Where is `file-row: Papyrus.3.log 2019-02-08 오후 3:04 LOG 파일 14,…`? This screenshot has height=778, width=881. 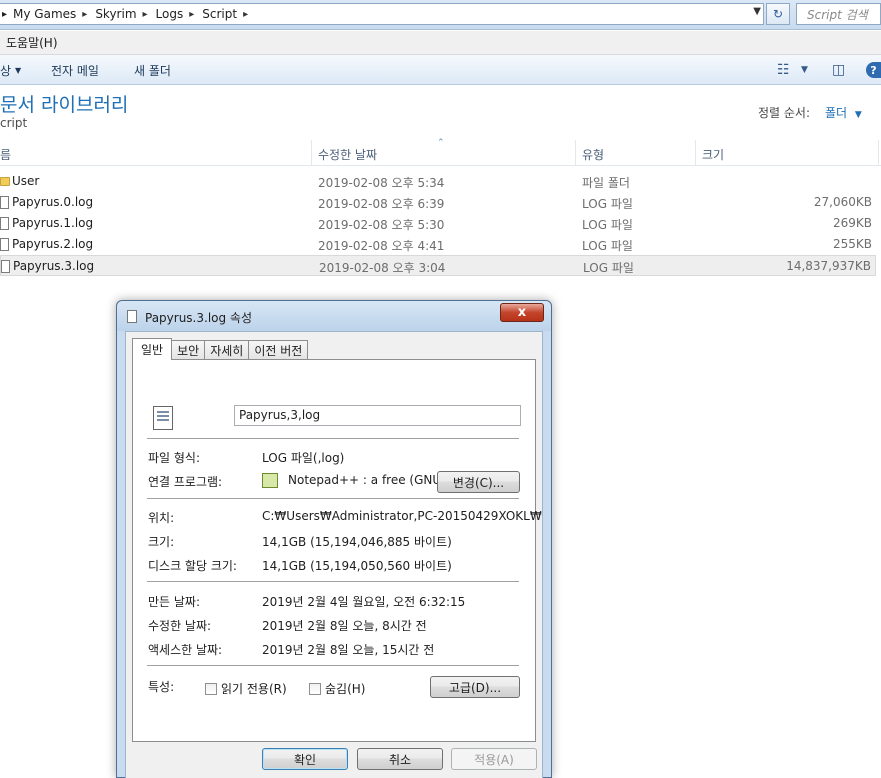 file-row: Papyrus.3.log 2019-02-08 오후 3:04 LOG 파일 14,… is located at coordinates (438, 265).